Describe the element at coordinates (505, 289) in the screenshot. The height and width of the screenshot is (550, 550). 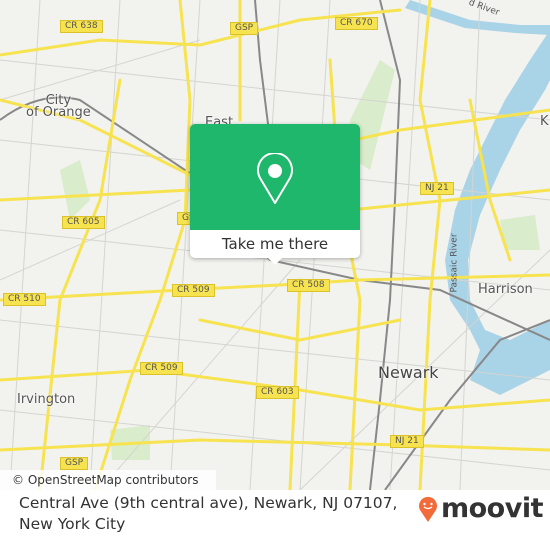
I see `place-label-harrison: Harrison` at that location.